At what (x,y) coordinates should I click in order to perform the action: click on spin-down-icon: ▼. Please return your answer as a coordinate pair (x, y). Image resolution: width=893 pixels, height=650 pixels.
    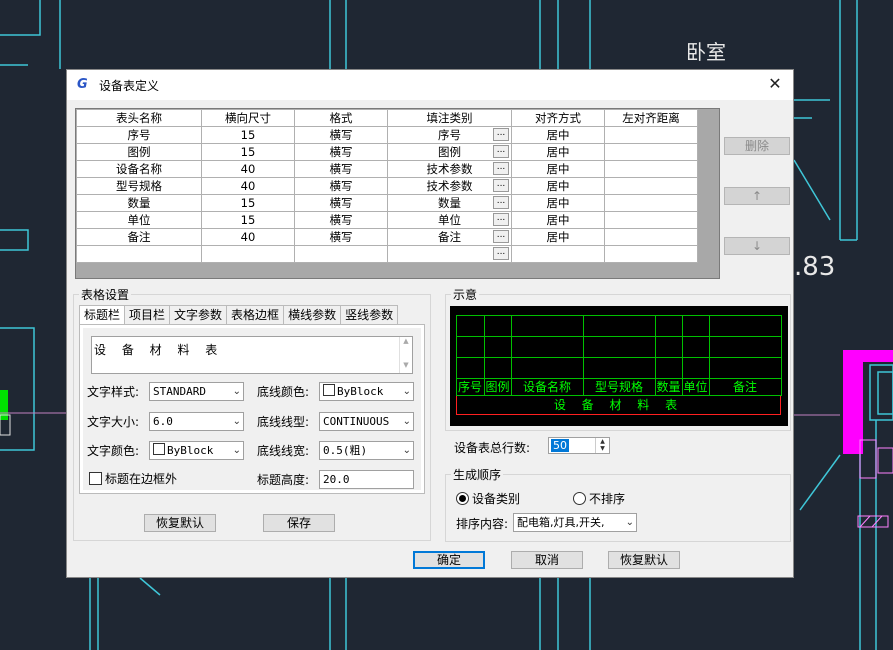
    Looking at the image, I should click on (602, 448).